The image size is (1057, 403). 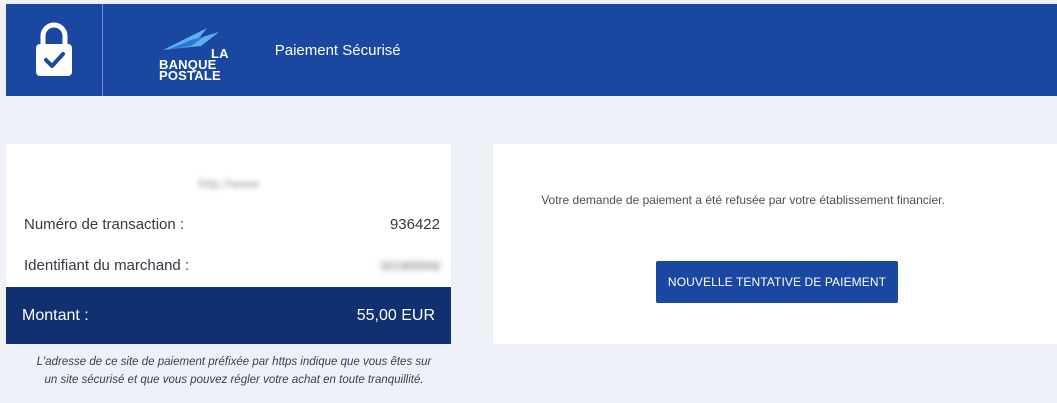 I want to click on brand-logo: LA BANQUE POSTALE, so click(x=194, y=50).